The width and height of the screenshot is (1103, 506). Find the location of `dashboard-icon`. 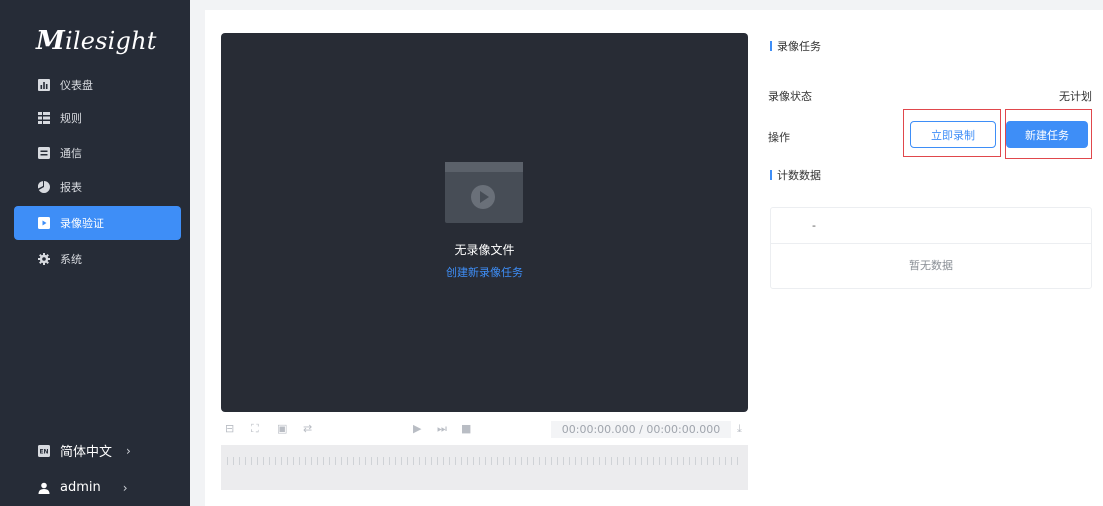

dashboard-icon is located at coordinates (44, 85).